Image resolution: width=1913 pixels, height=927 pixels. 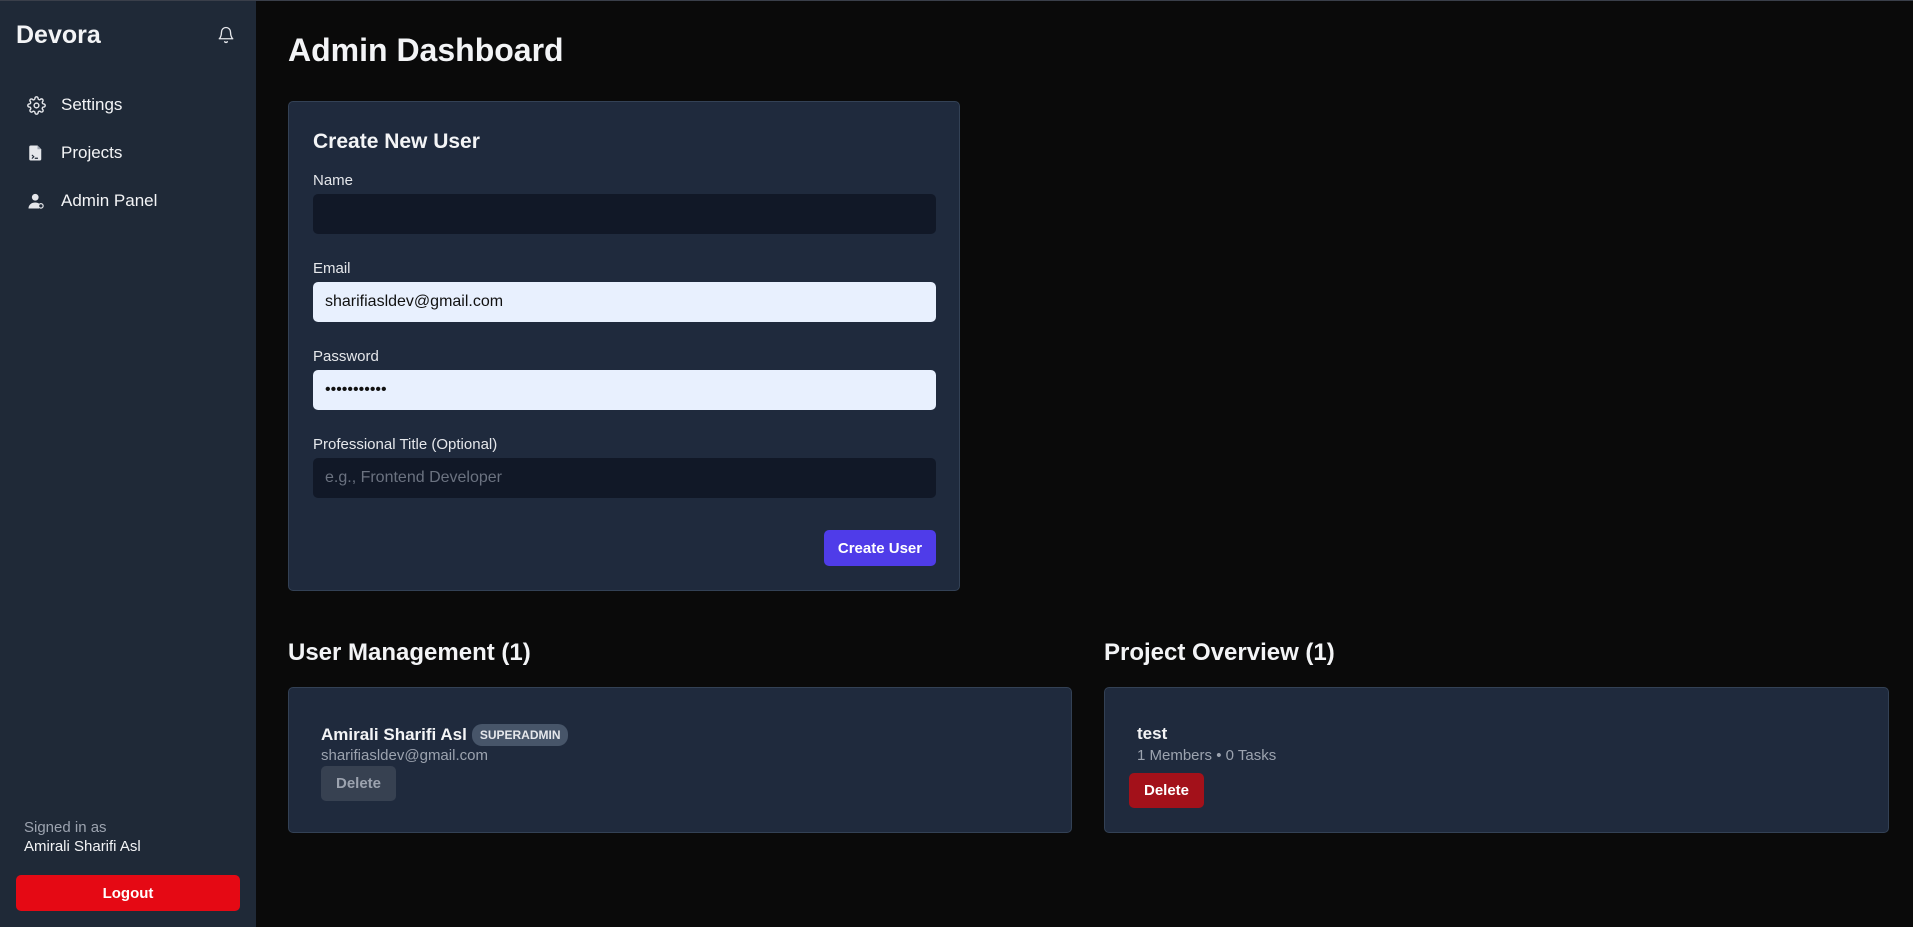 What do you see at coordinates (1219, 652) in the screenshot?
I see `project-overview-title: Project Overview (1)` at bounding box center [1219, 652].